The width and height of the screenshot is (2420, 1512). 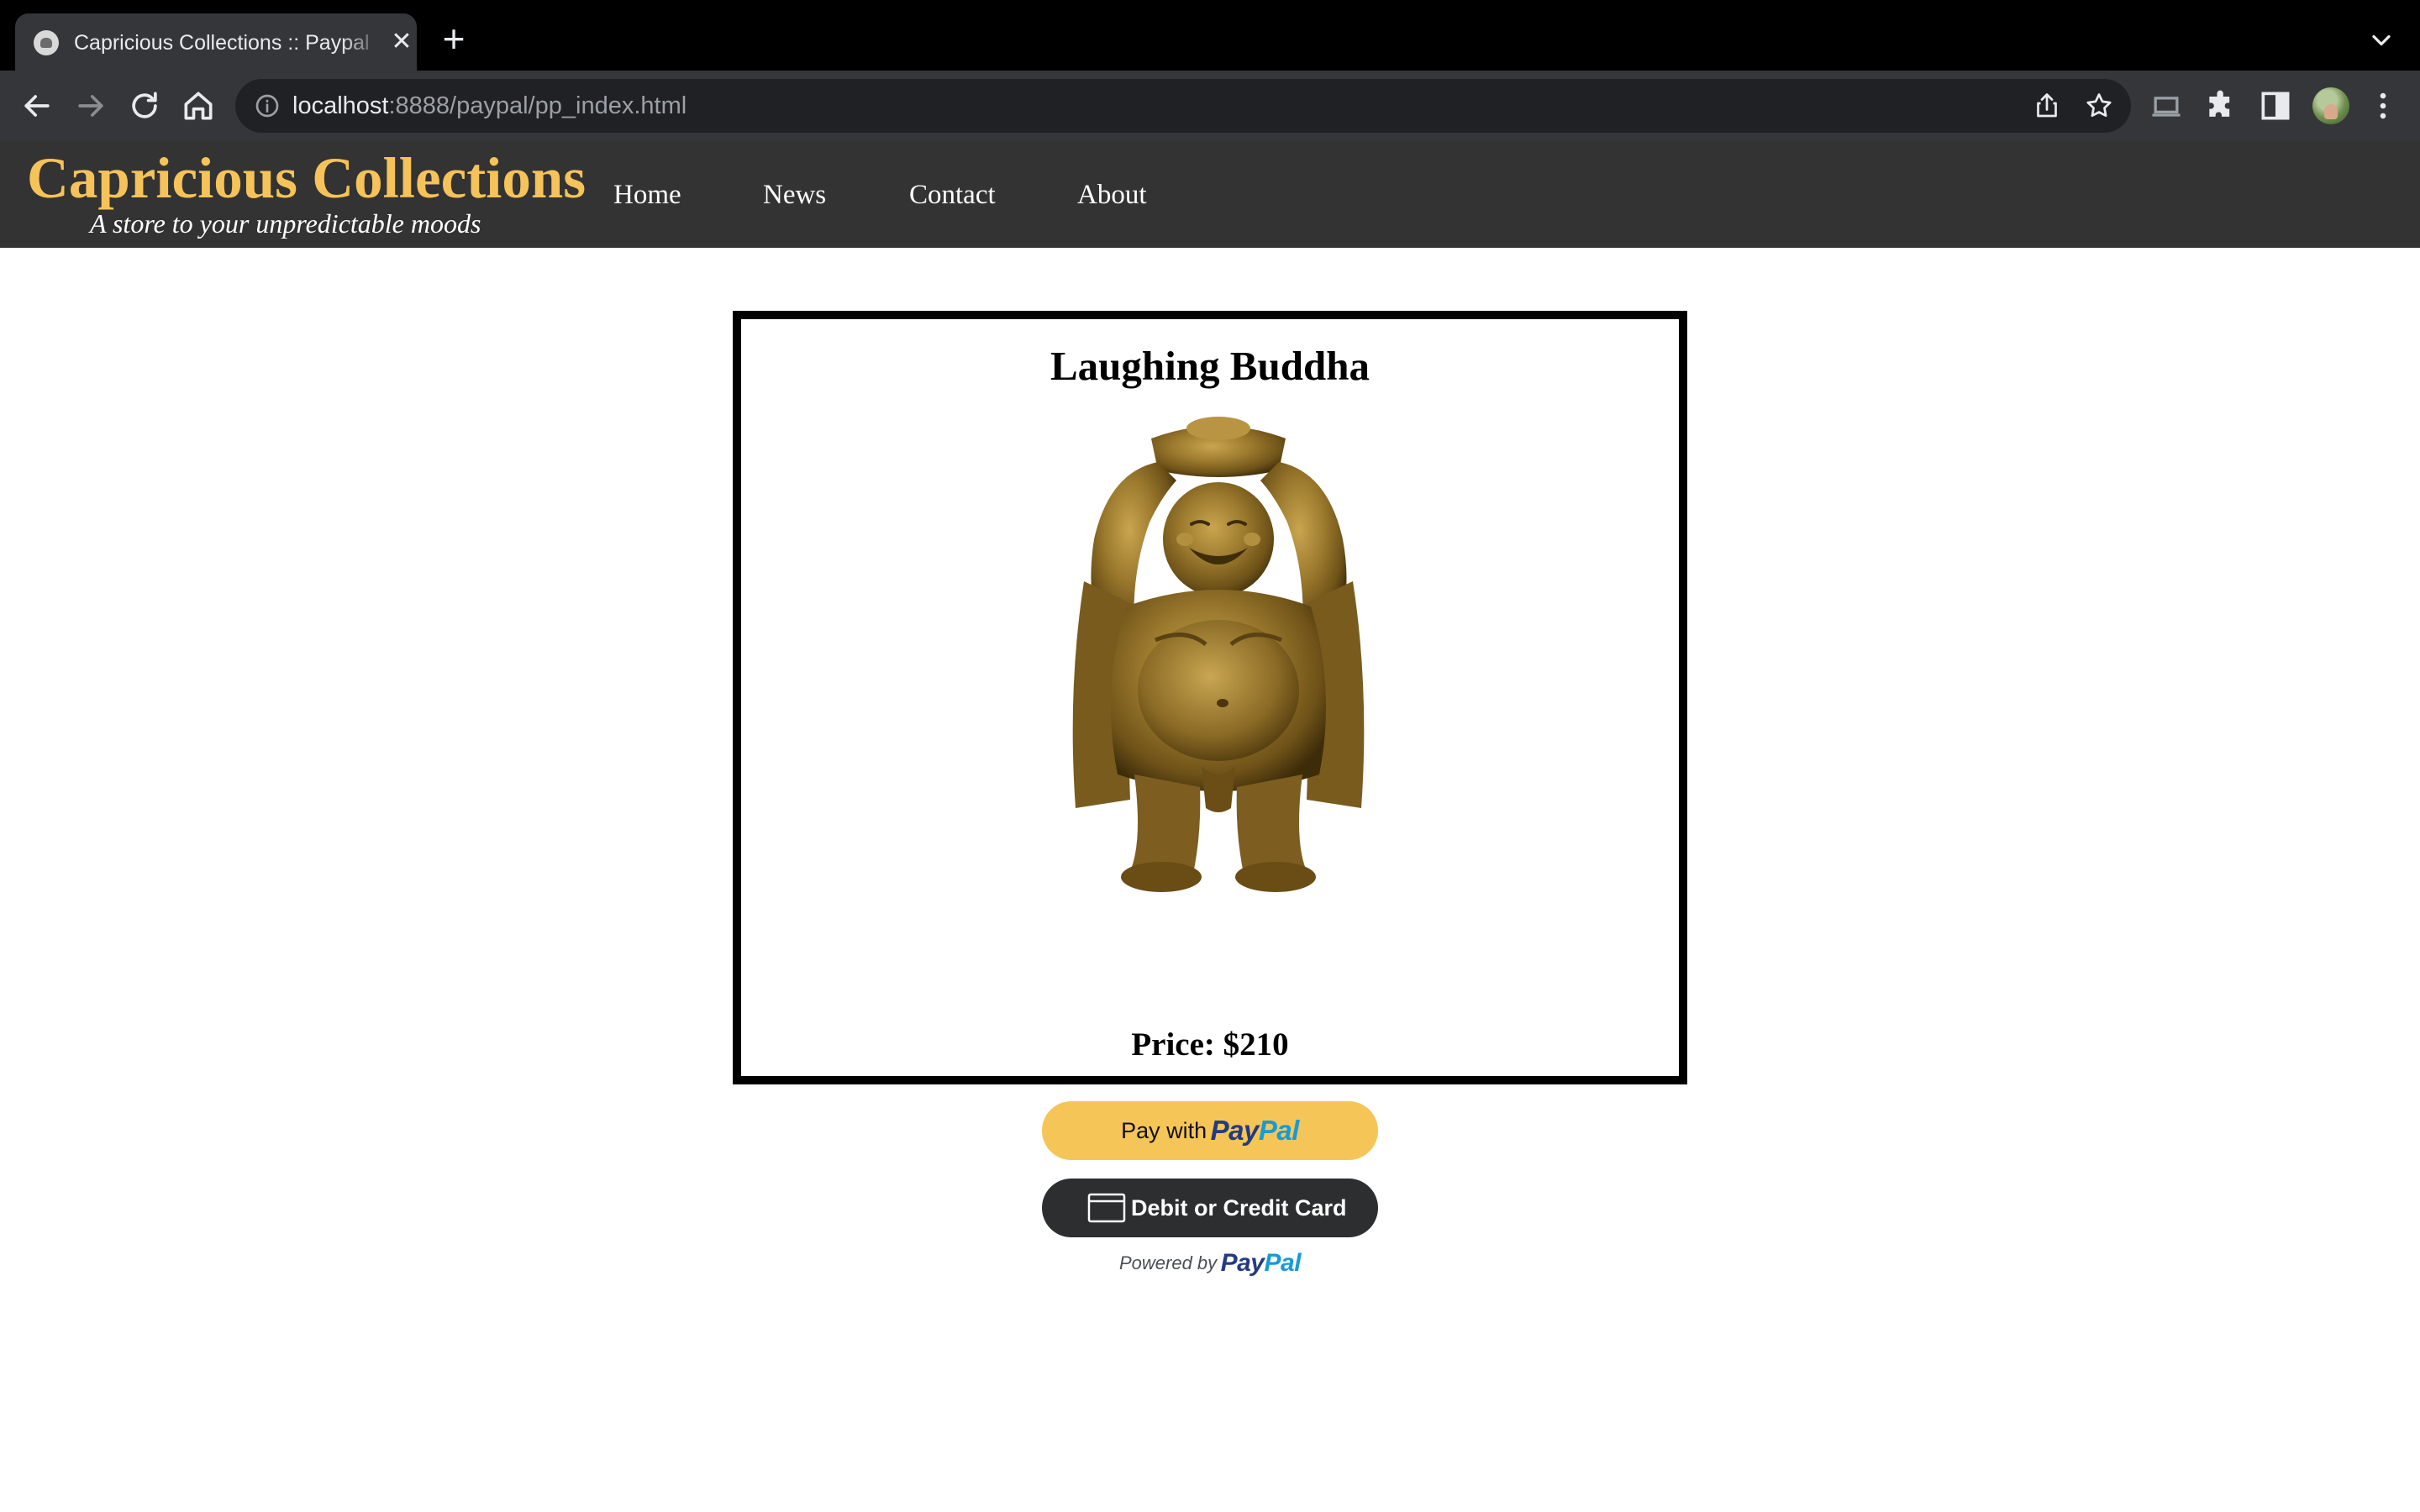 I want to click on site-favicon-icon, so click(x=46, y=42).